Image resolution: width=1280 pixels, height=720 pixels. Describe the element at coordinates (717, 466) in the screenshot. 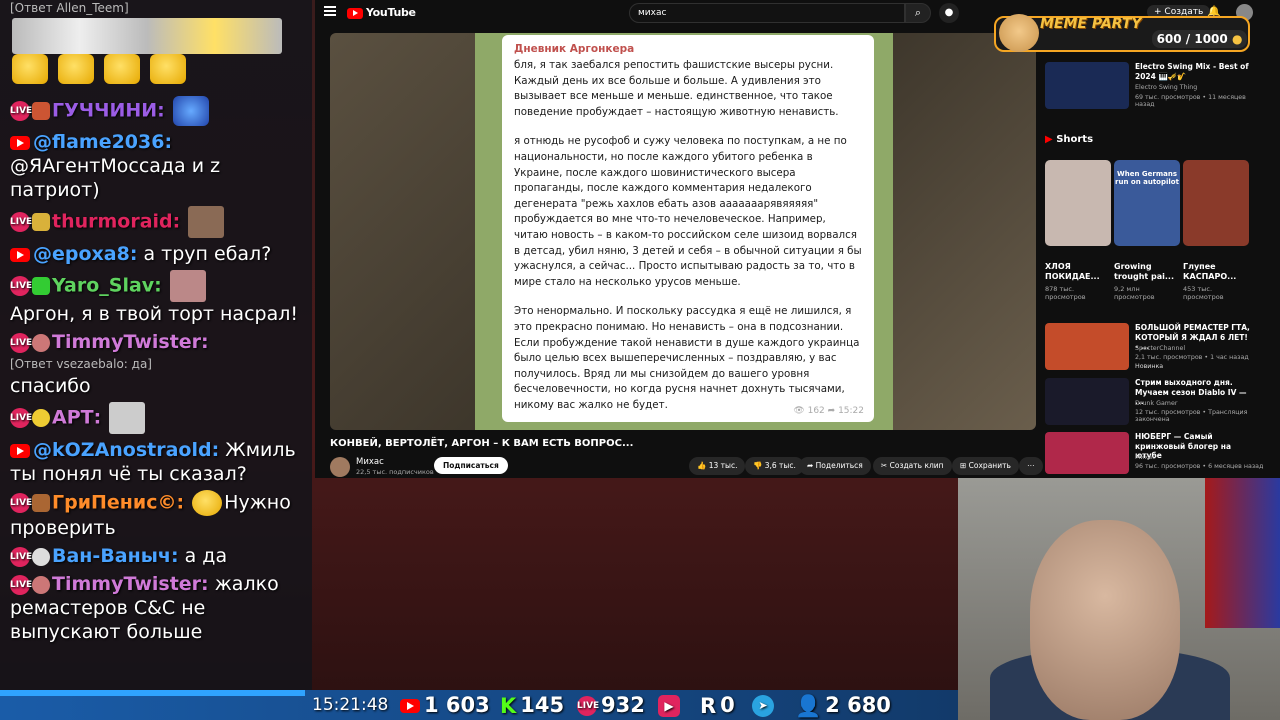

I see `like-button: 👍 13 тыс.` at that location.